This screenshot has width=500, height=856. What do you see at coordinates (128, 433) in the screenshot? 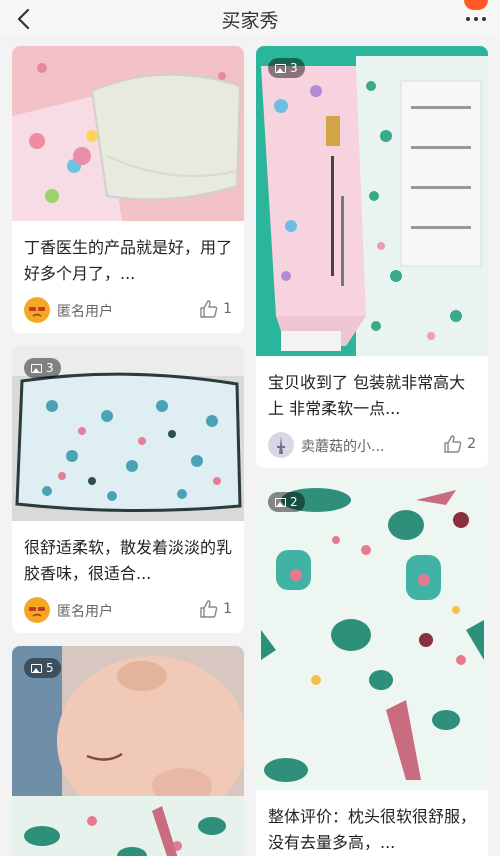
I see `review-photo: 3` at bounding box center [128, 433].